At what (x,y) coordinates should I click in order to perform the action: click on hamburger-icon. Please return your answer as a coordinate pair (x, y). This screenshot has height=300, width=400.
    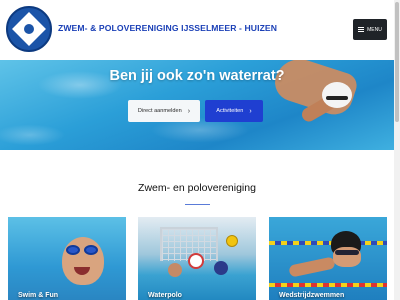
    Looking at the image, I should click on (361, 29).